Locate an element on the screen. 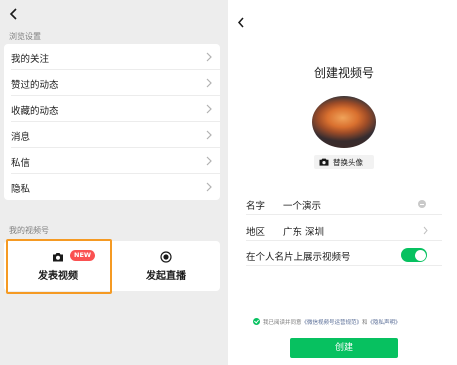 This screenshot has height=365, width=457. toggle-knob is located at coordinates (420, 255).